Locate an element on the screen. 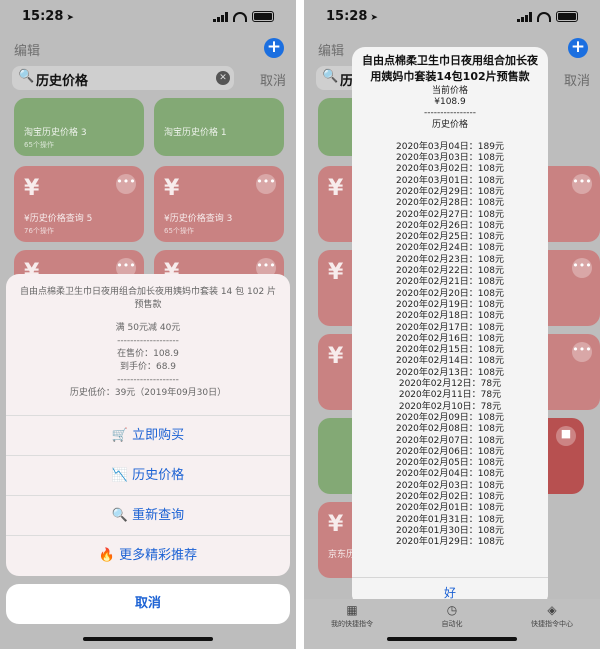 The height and width of the screenshot is (649, 600). layers-icon: ◈ is located at coordinates (552, 610).